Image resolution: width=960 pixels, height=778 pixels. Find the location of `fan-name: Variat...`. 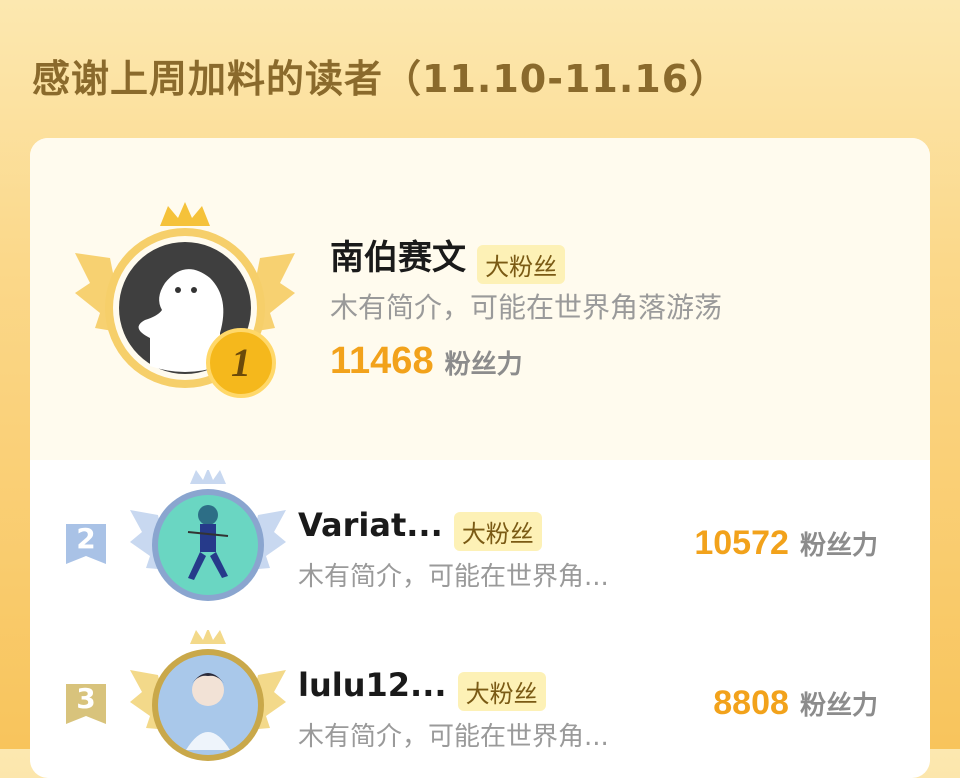

fan-name: Variat... is located at coordinates (370, 525).